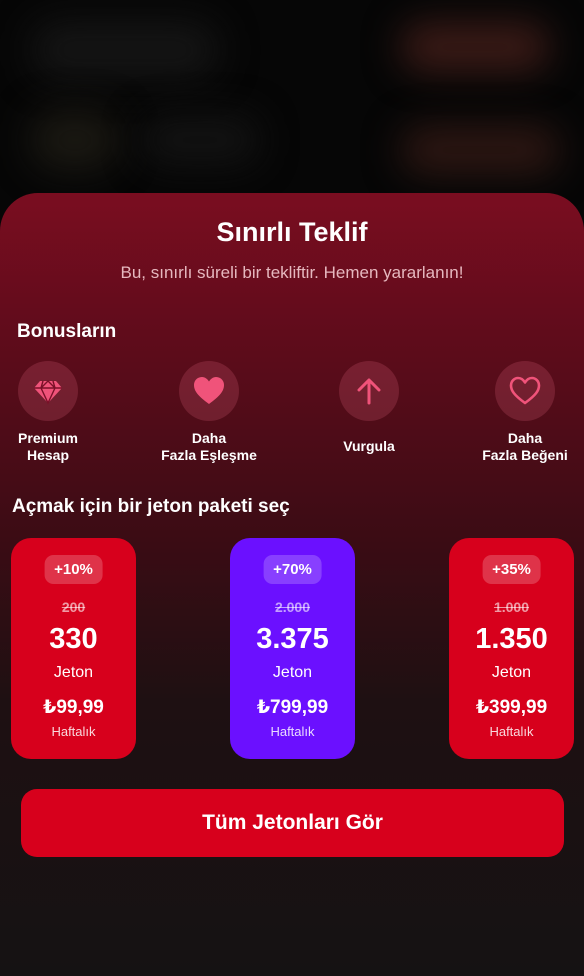 Image resolution: width=584 pixels, height=976 pixels. I want to click on package-price: ₺799,99, so click(292, 707).